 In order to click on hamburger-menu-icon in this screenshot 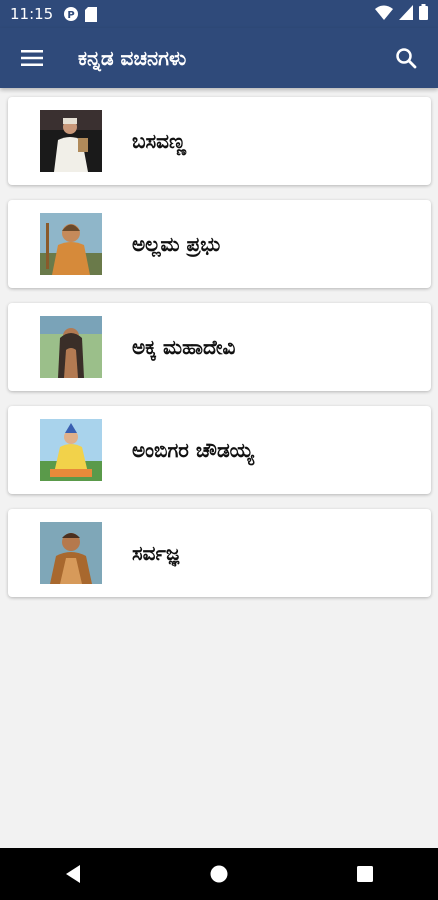, I will do `click(32, 58)`.